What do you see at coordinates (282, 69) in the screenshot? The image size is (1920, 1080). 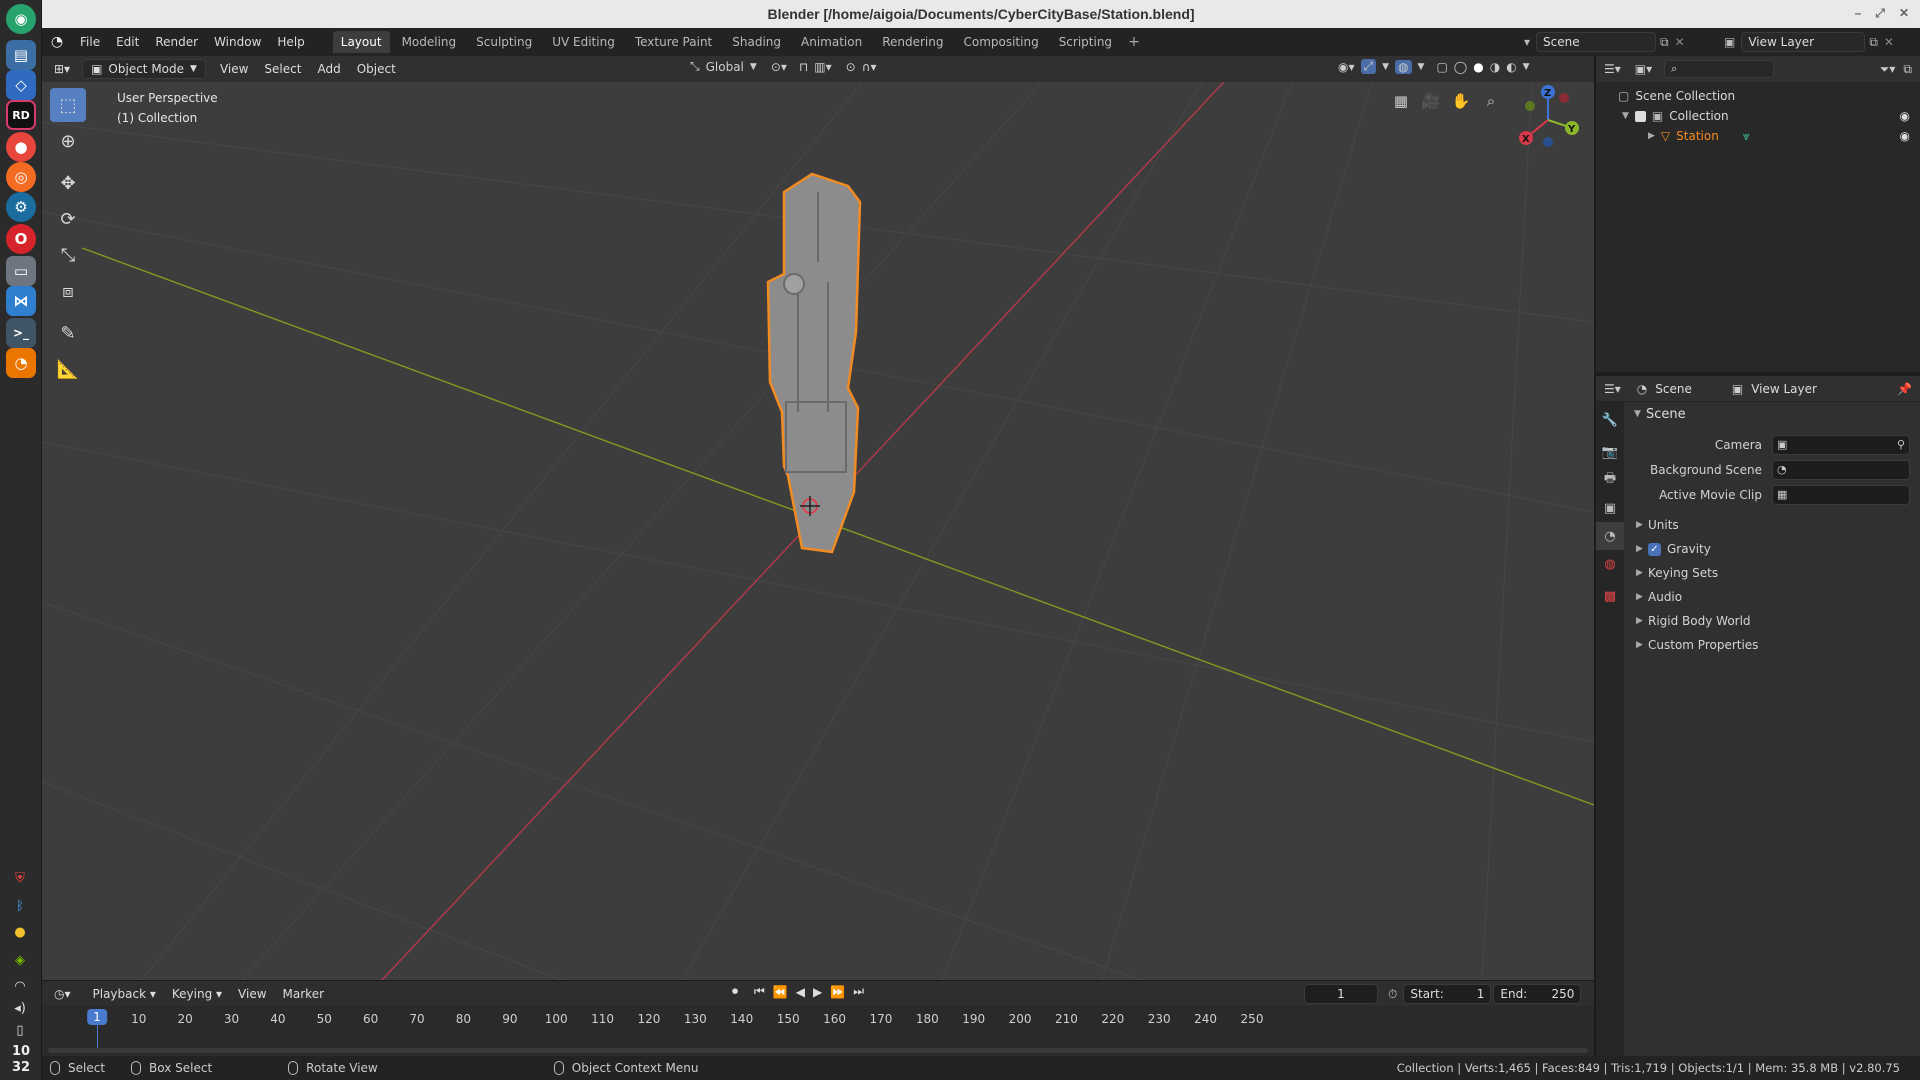 I see `menu-select: Select` at bounding box center [282, 69].